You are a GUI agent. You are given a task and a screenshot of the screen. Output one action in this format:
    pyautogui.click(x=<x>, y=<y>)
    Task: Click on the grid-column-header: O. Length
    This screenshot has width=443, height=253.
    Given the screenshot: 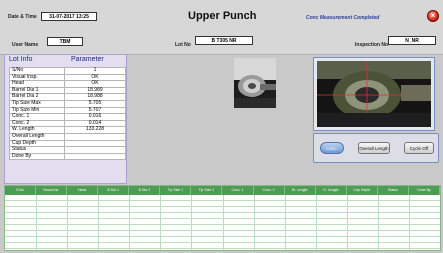 What is the action you would take?
    pyautogui.click(x=331, y=190)
    